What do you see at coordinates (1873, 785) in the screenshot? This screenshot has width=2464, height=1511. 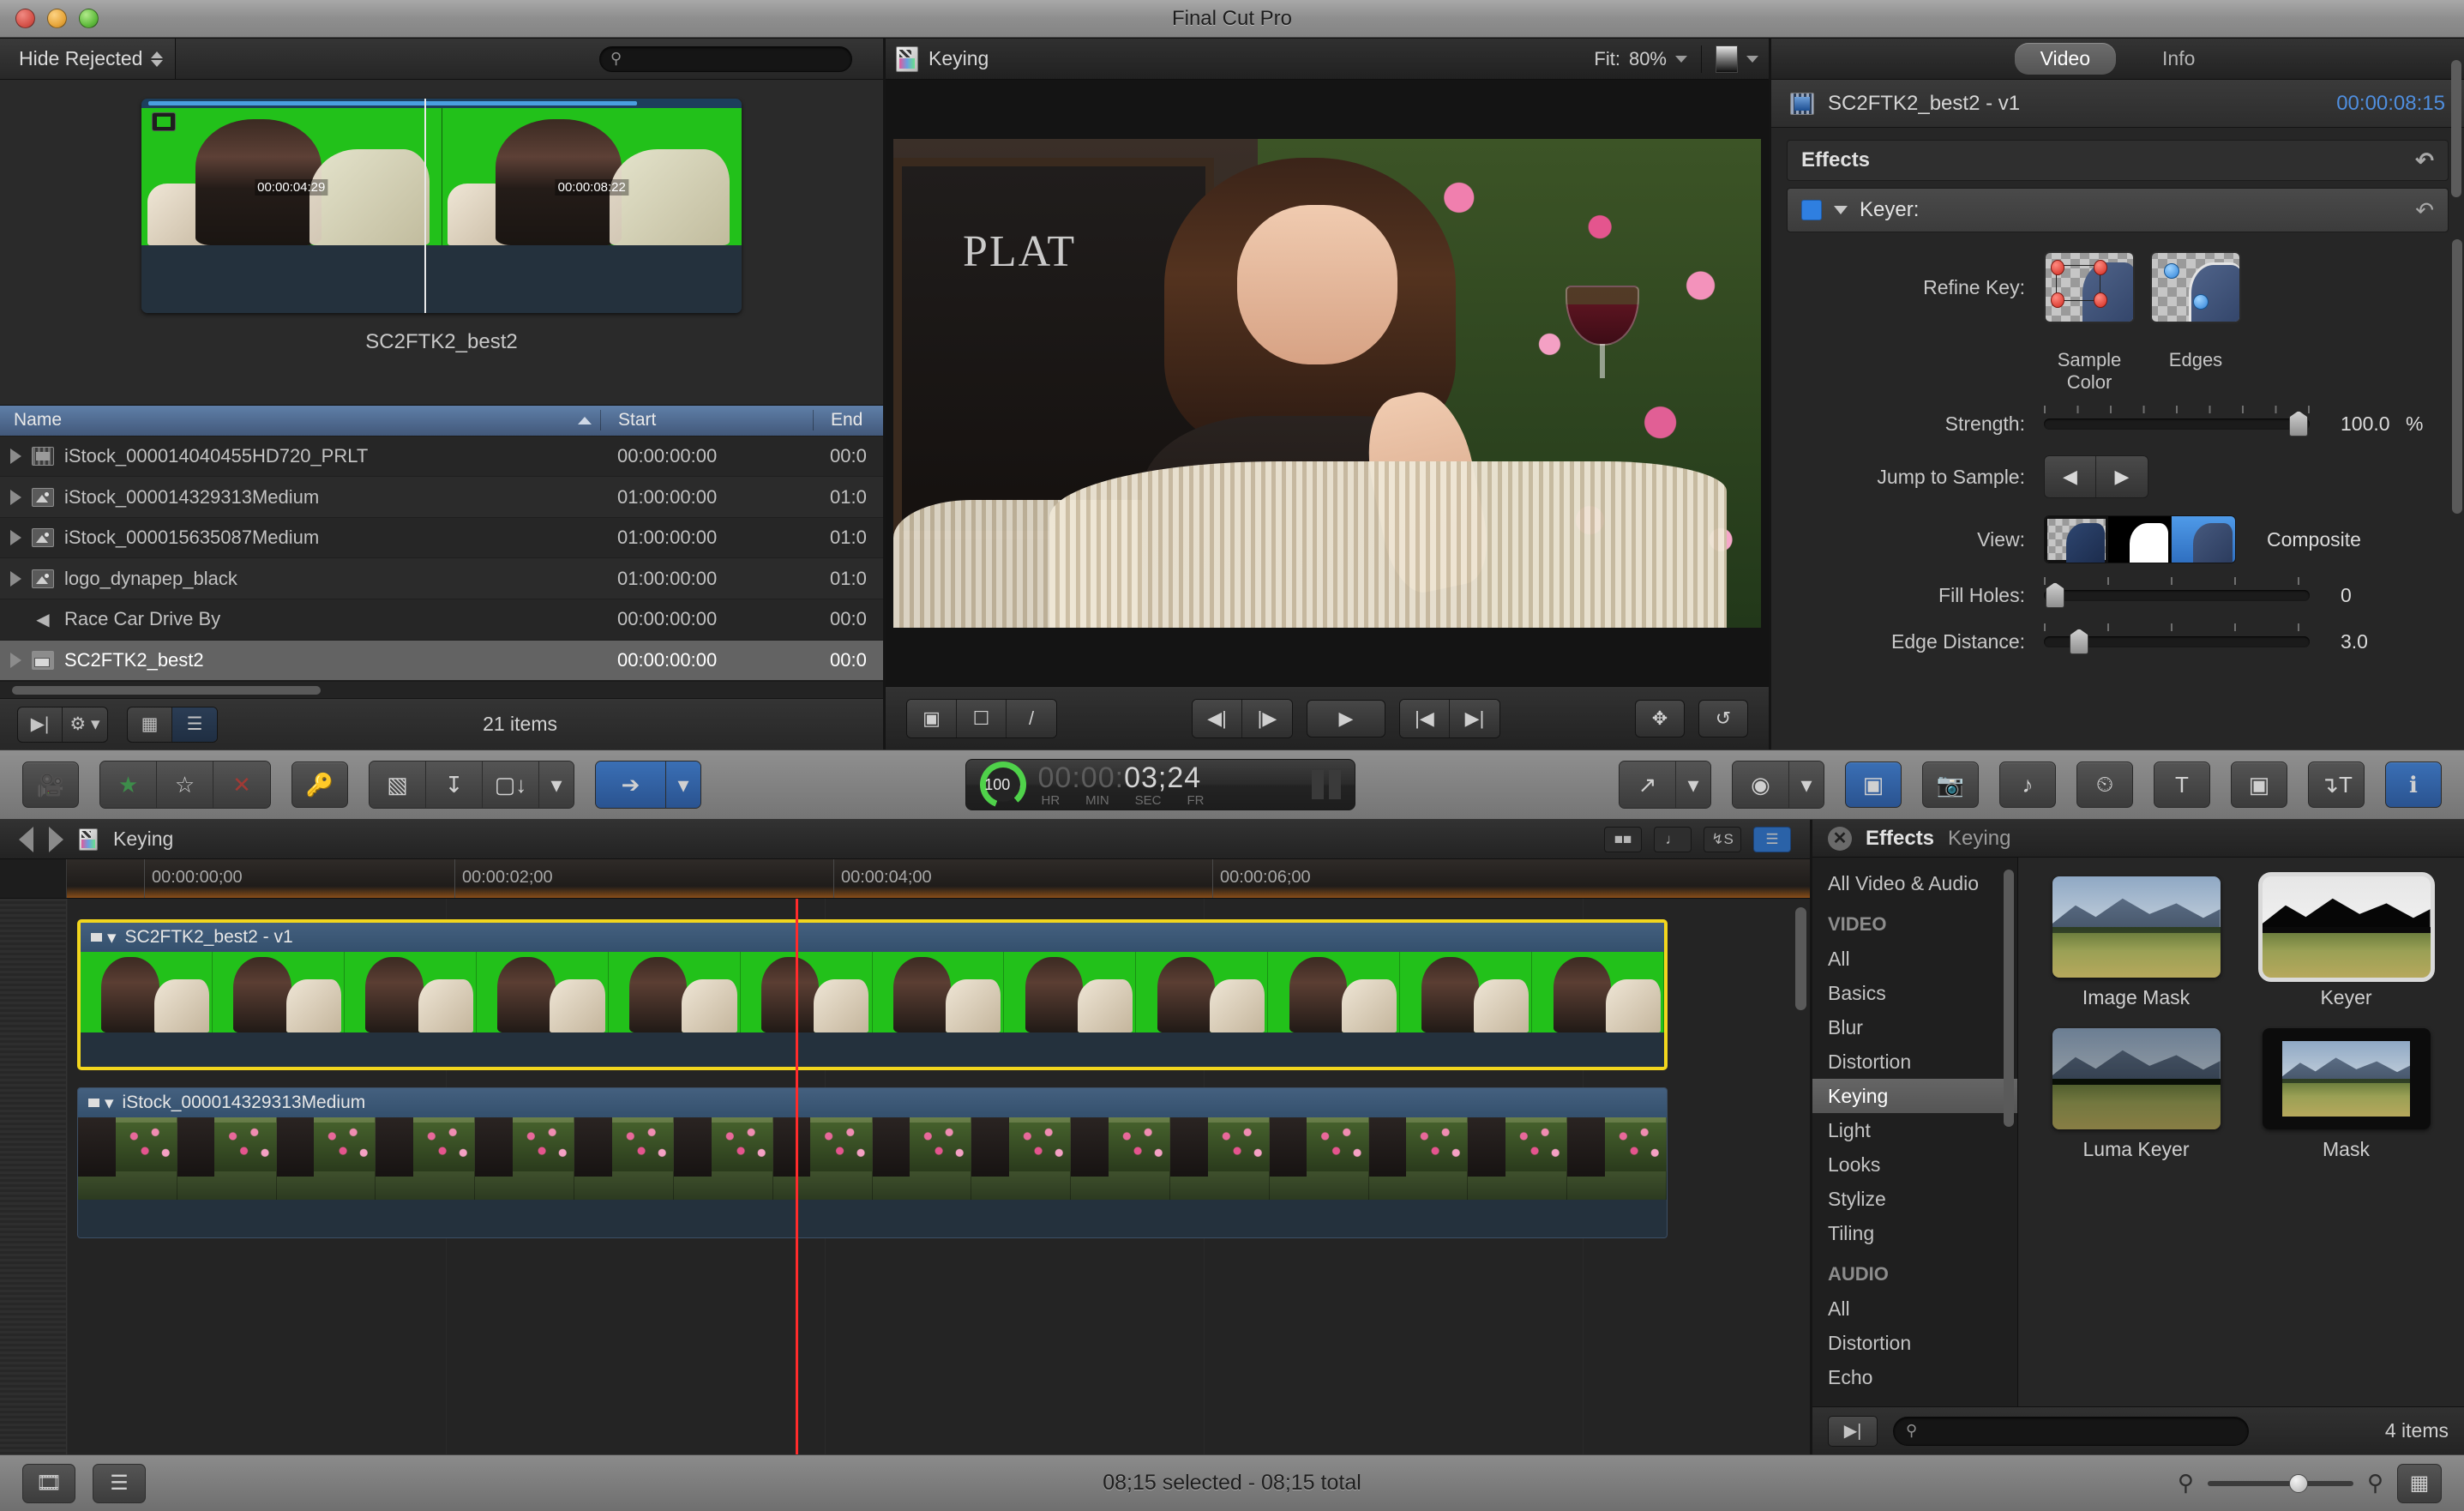 I see `show-effects-browser-button: ▣` at bounding box center [1873, 785].